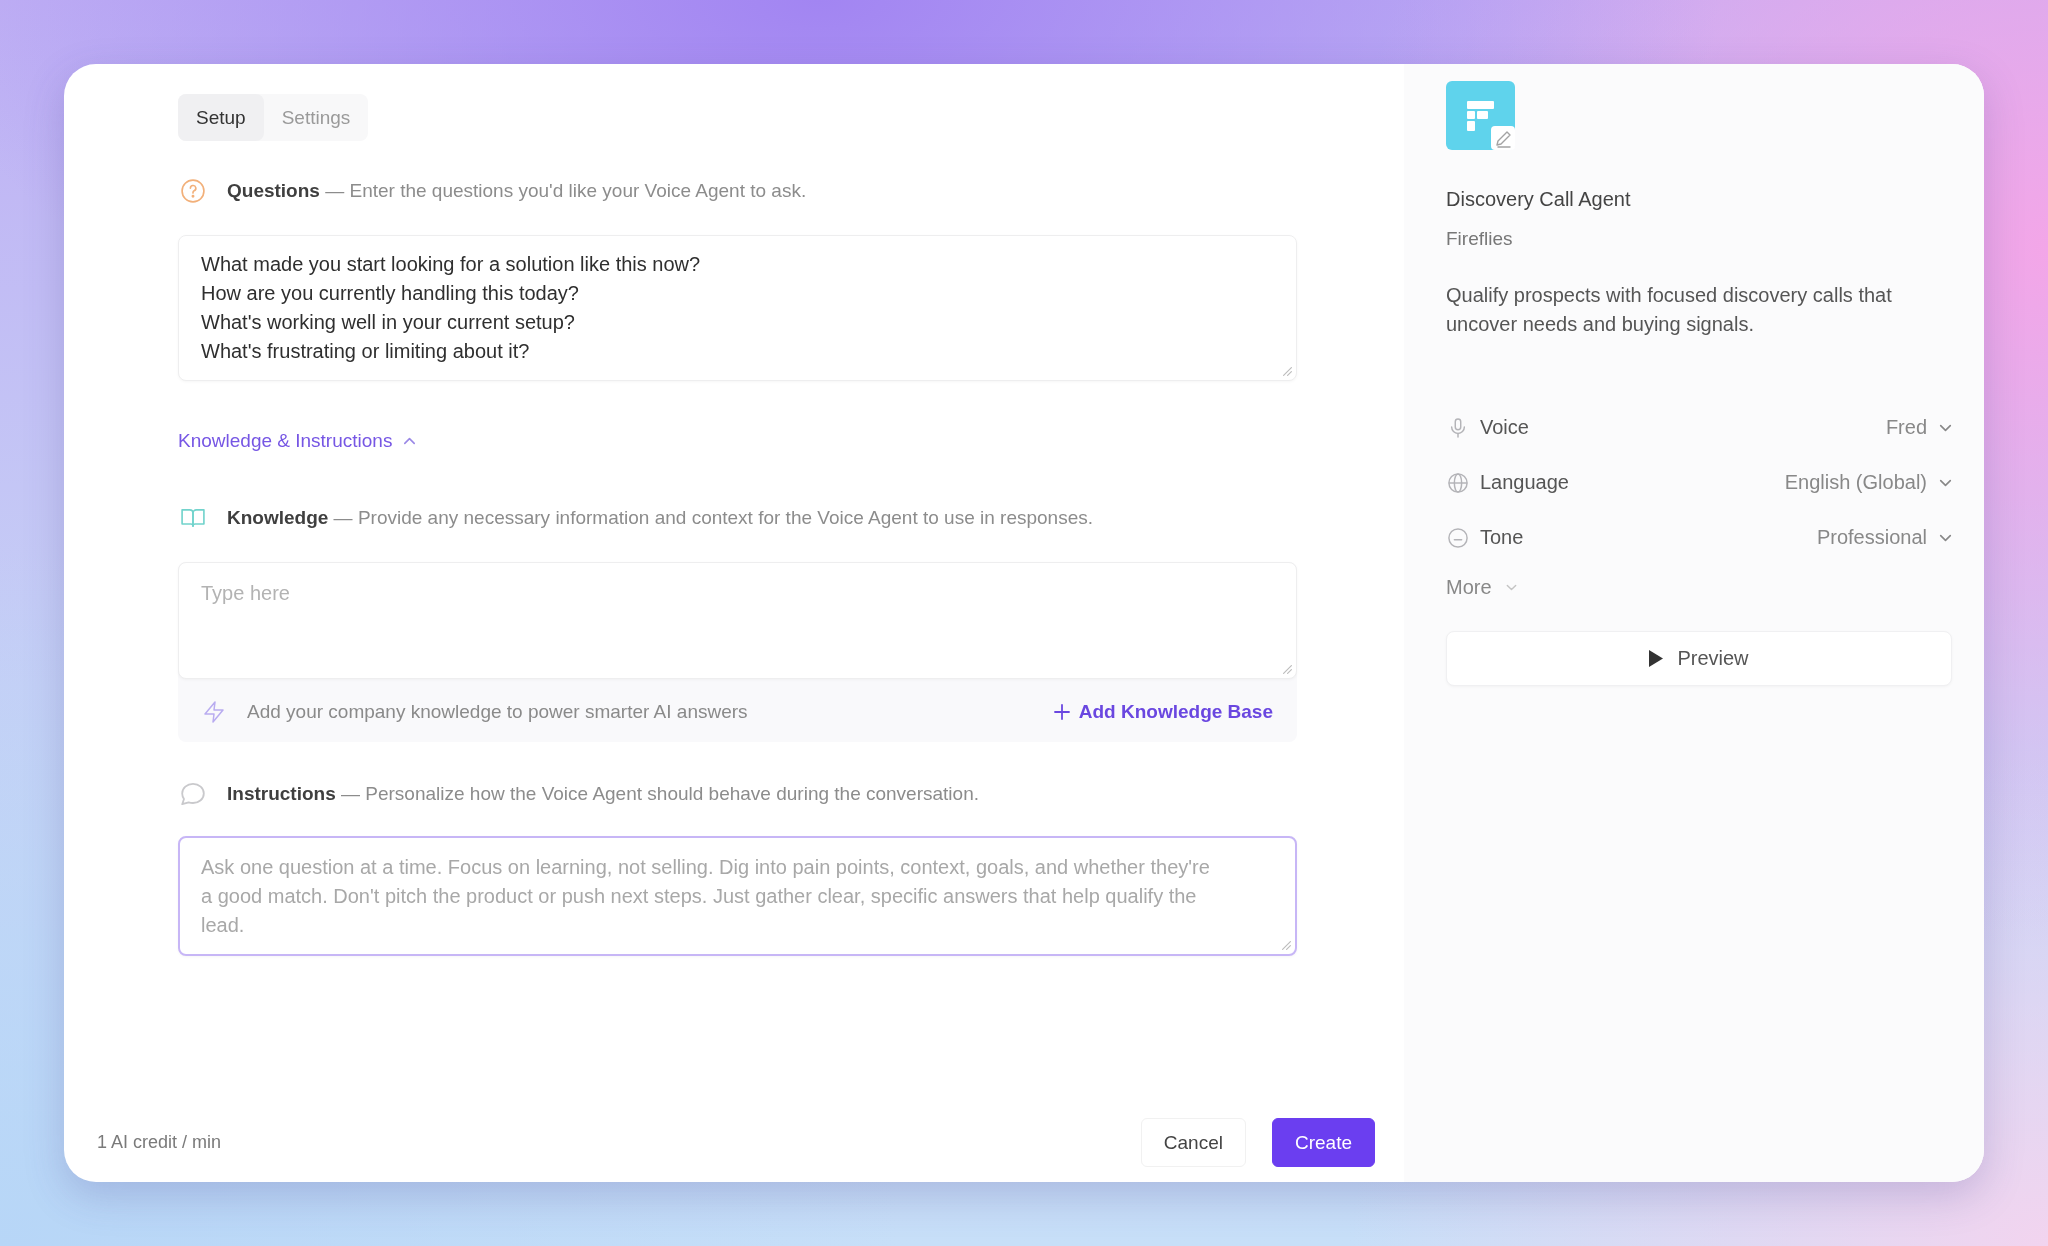 Image resolution: width=2048 pixels, height=1246 pixels. What do you see at coordinates (1480, 239) in the screenshot?
I see `company-name: Fireflies` at bounding box center [1480, 239].